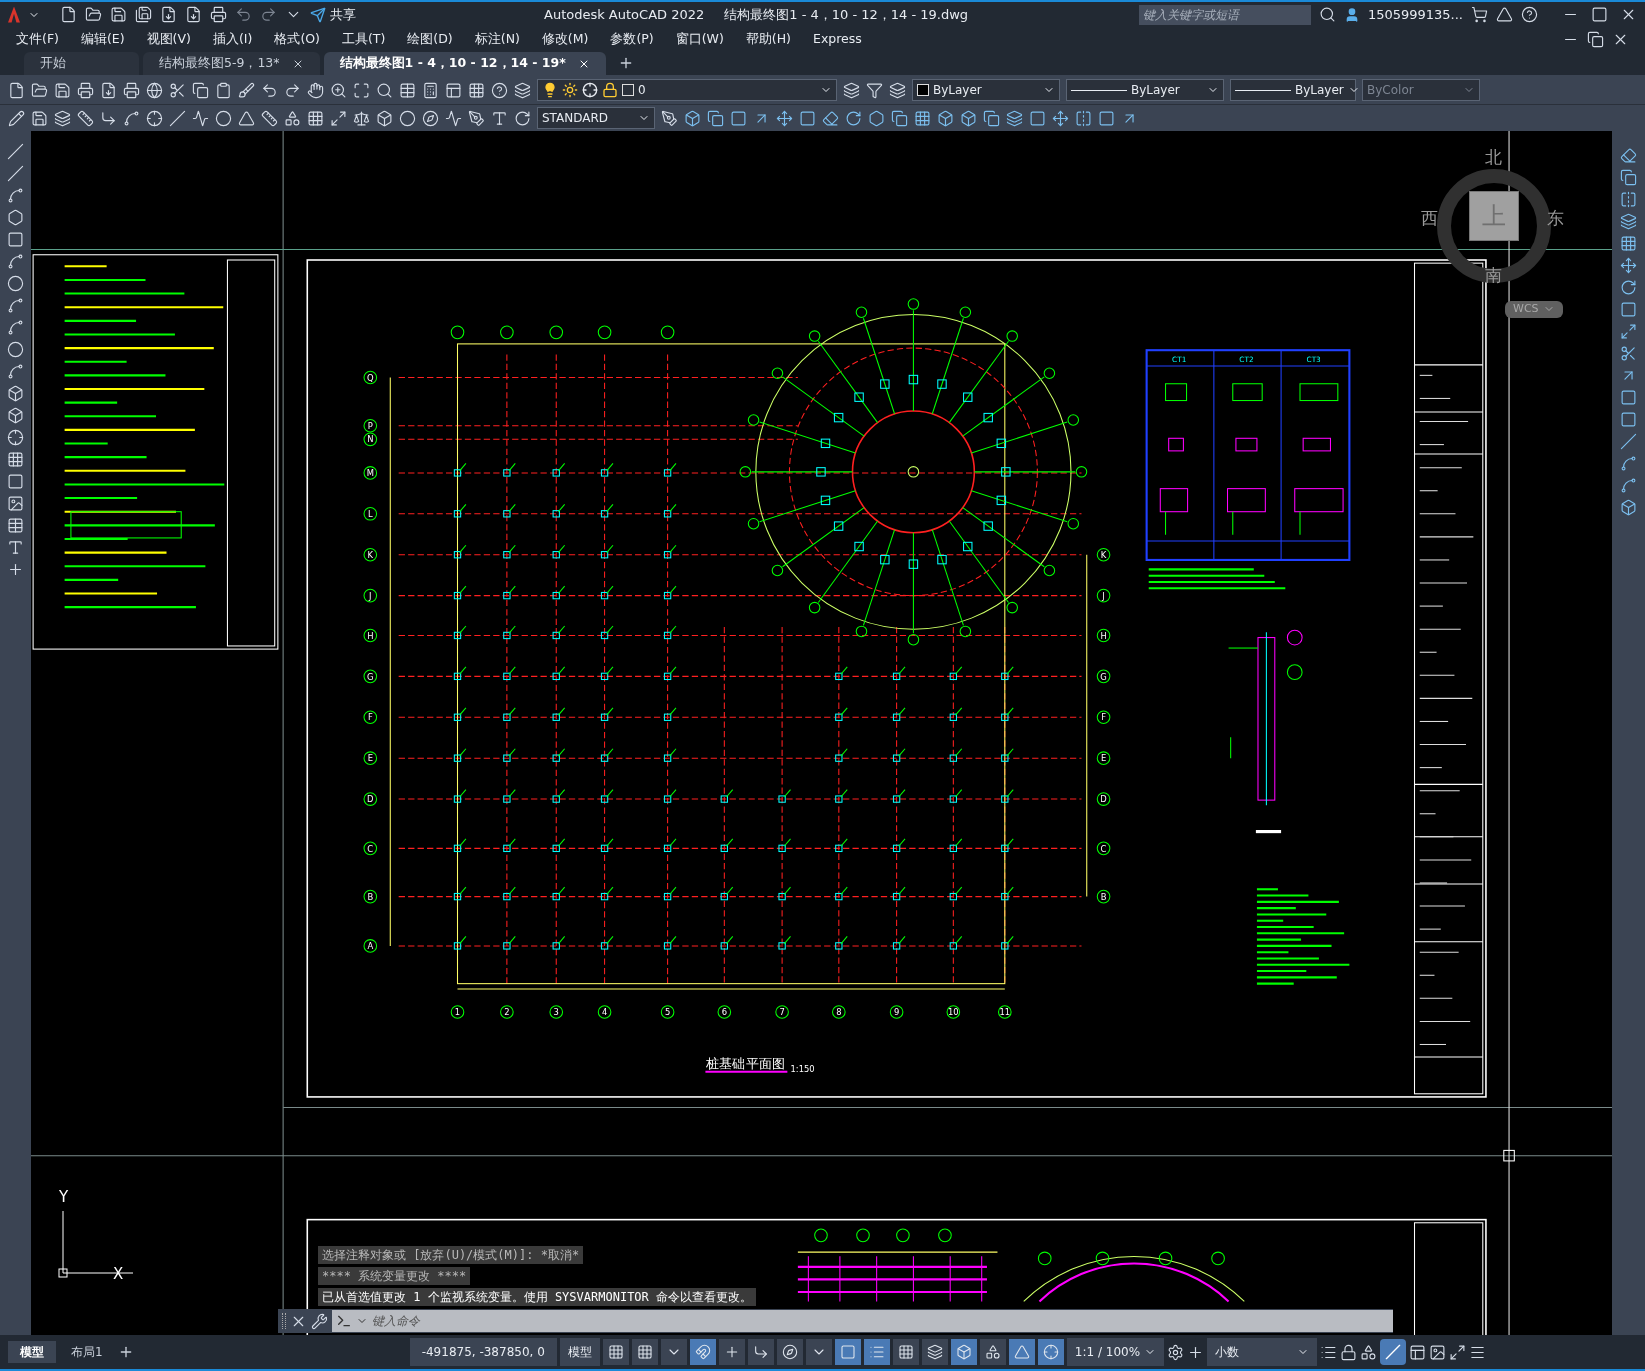  What do you see at coordinates (1493, 276) in the screenshot?
I see `compass-south: 南` at bounding box center [1493, 276].